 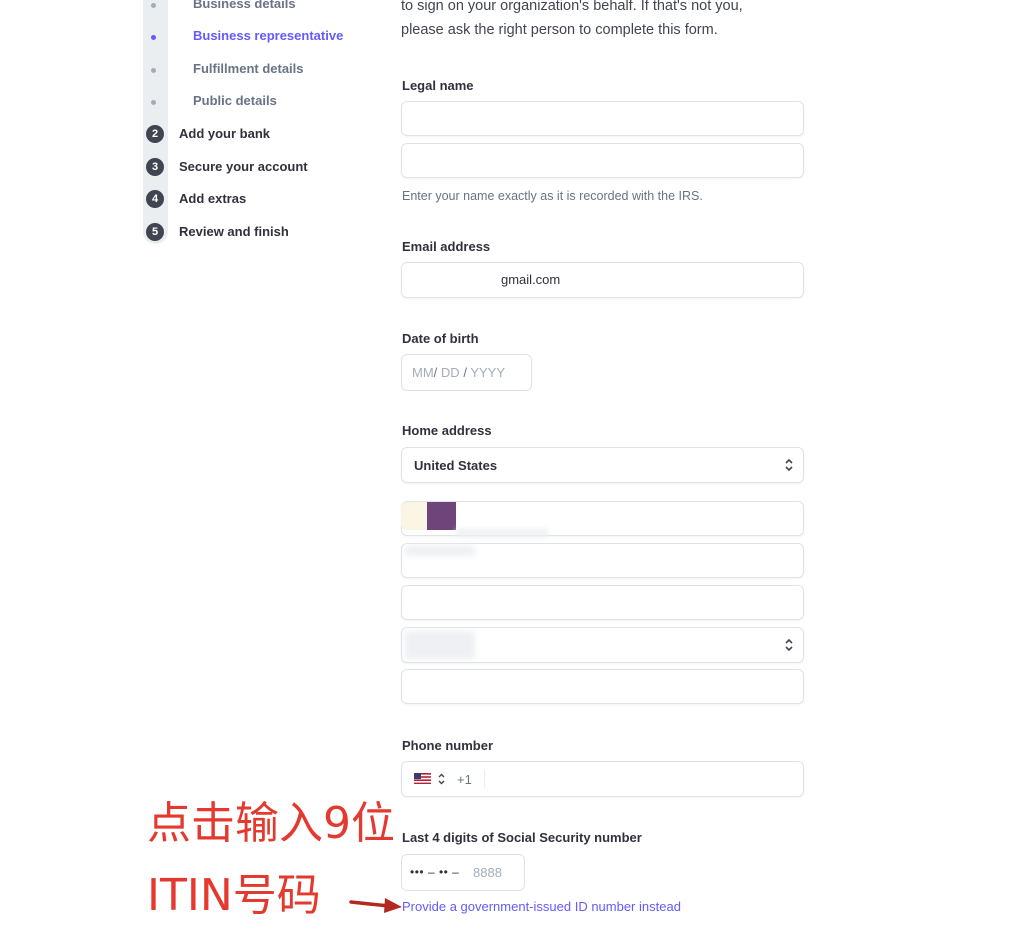 What do you see at coordinates (441, 779) in the screenshot?
I see `country-code-chevron-icon` at bounding box center [441, 779].